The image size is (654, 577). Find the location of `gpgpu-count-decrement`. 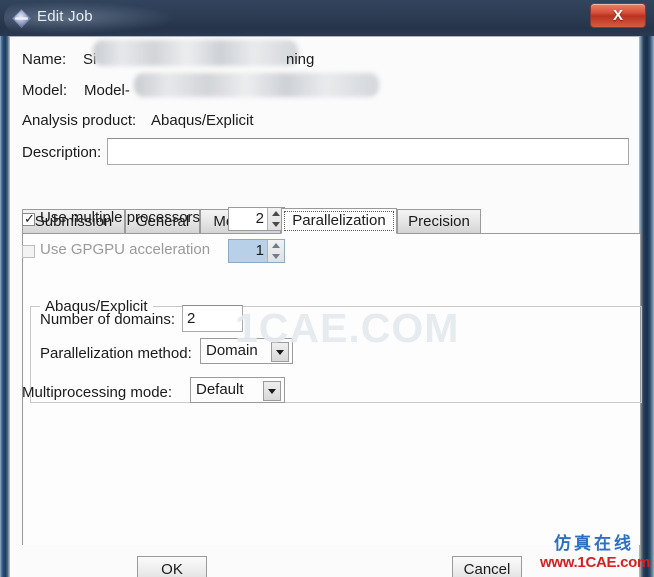

gpgpu-count-decrement is located at coordinates (276, 256).